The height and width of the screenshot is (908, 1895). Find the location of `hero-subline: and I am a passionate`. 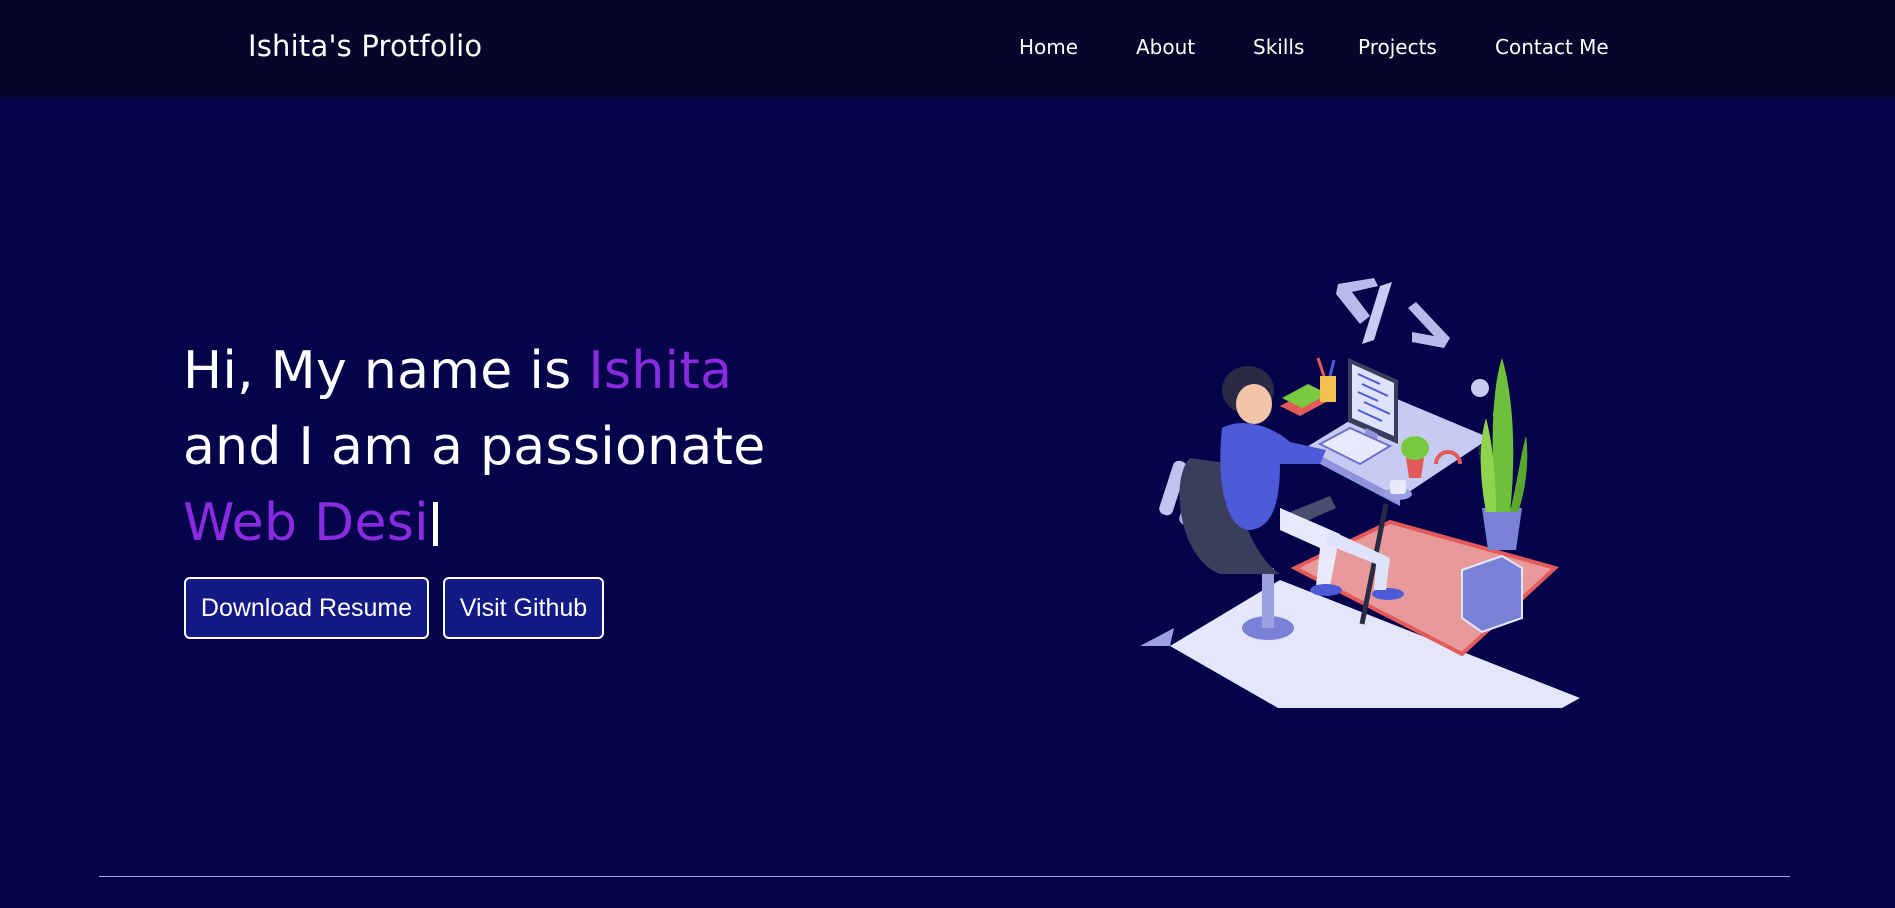

hero-subline: and I am a passionate is located at coordinates (474, 447).